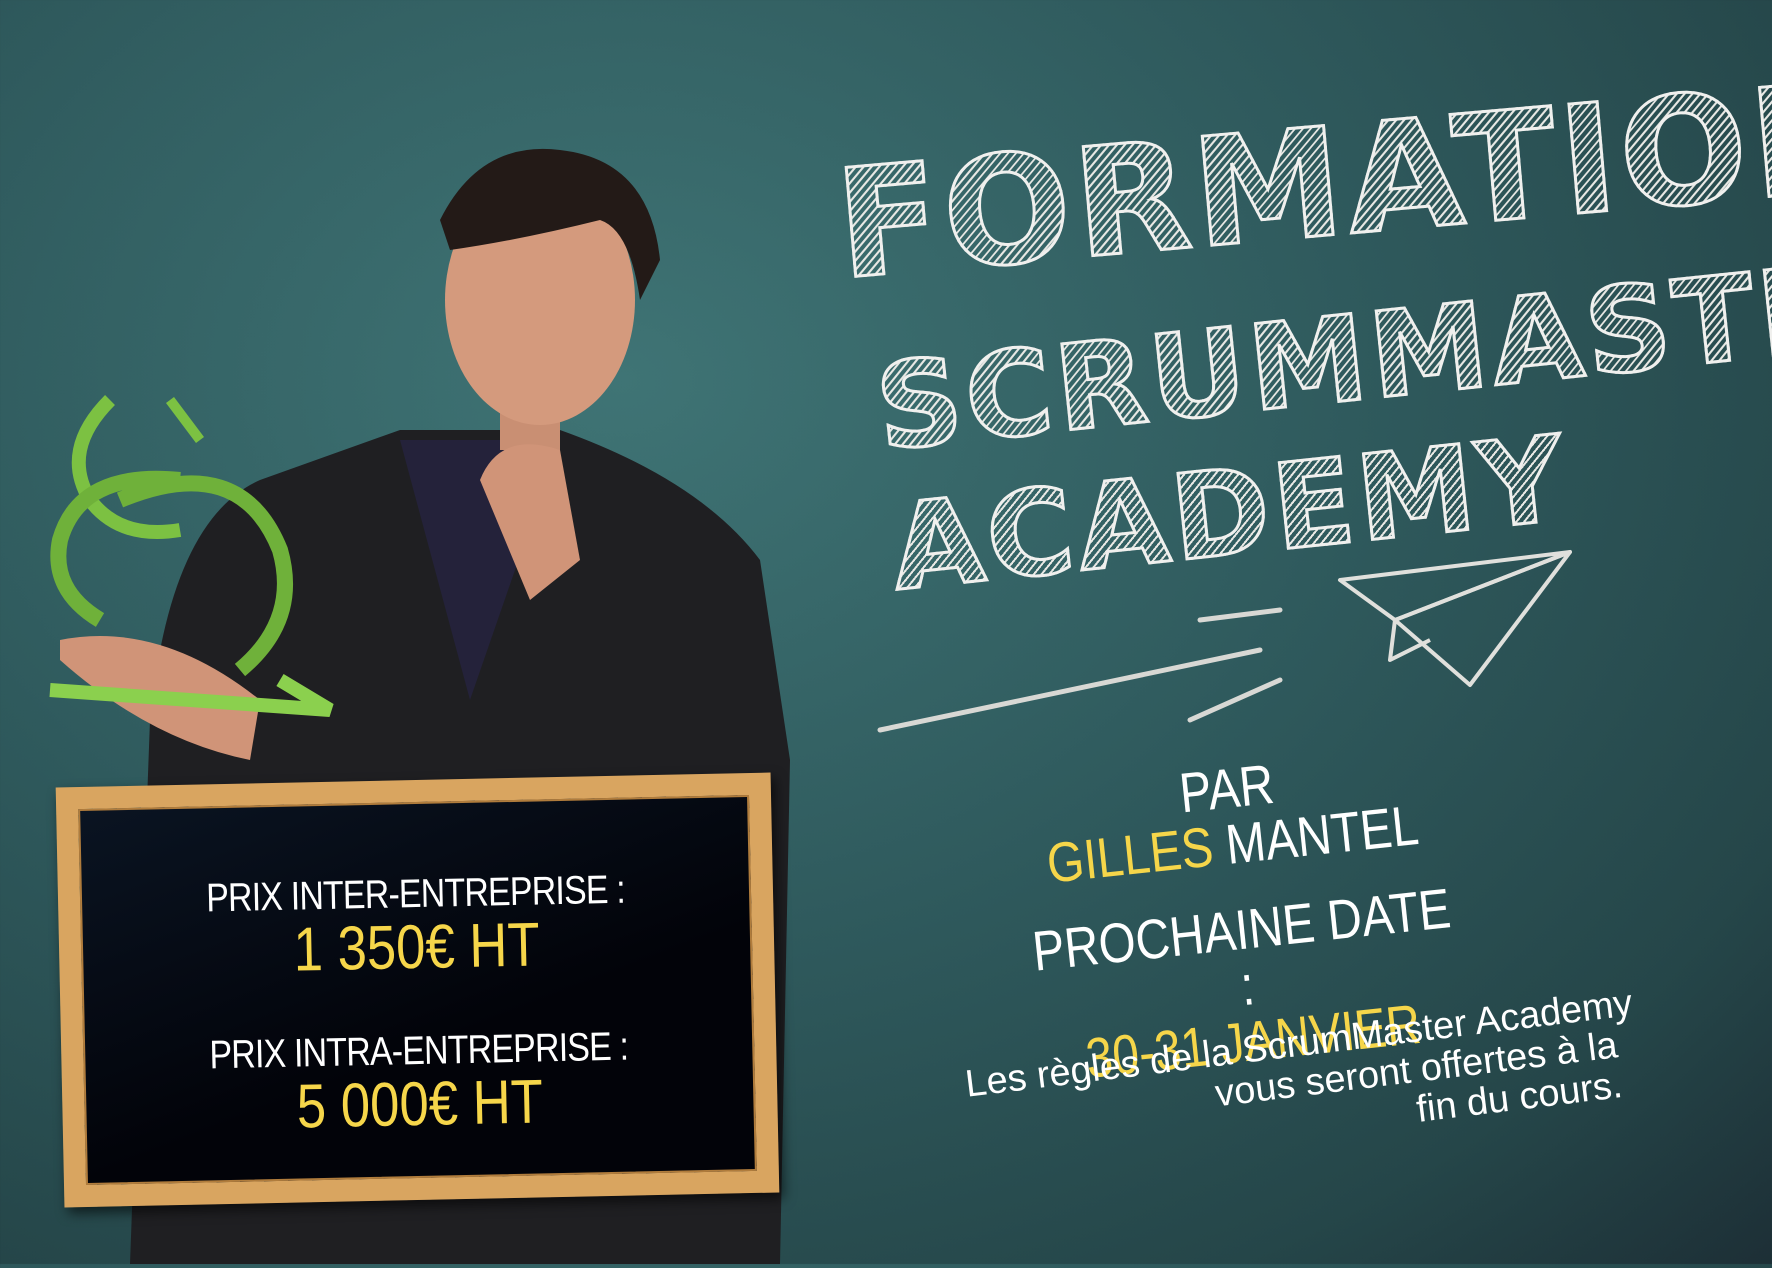 This screenshot has width=1772, height=1268. I want to click on intra-price-value: 5 000€ HT, so click(420, 1104).